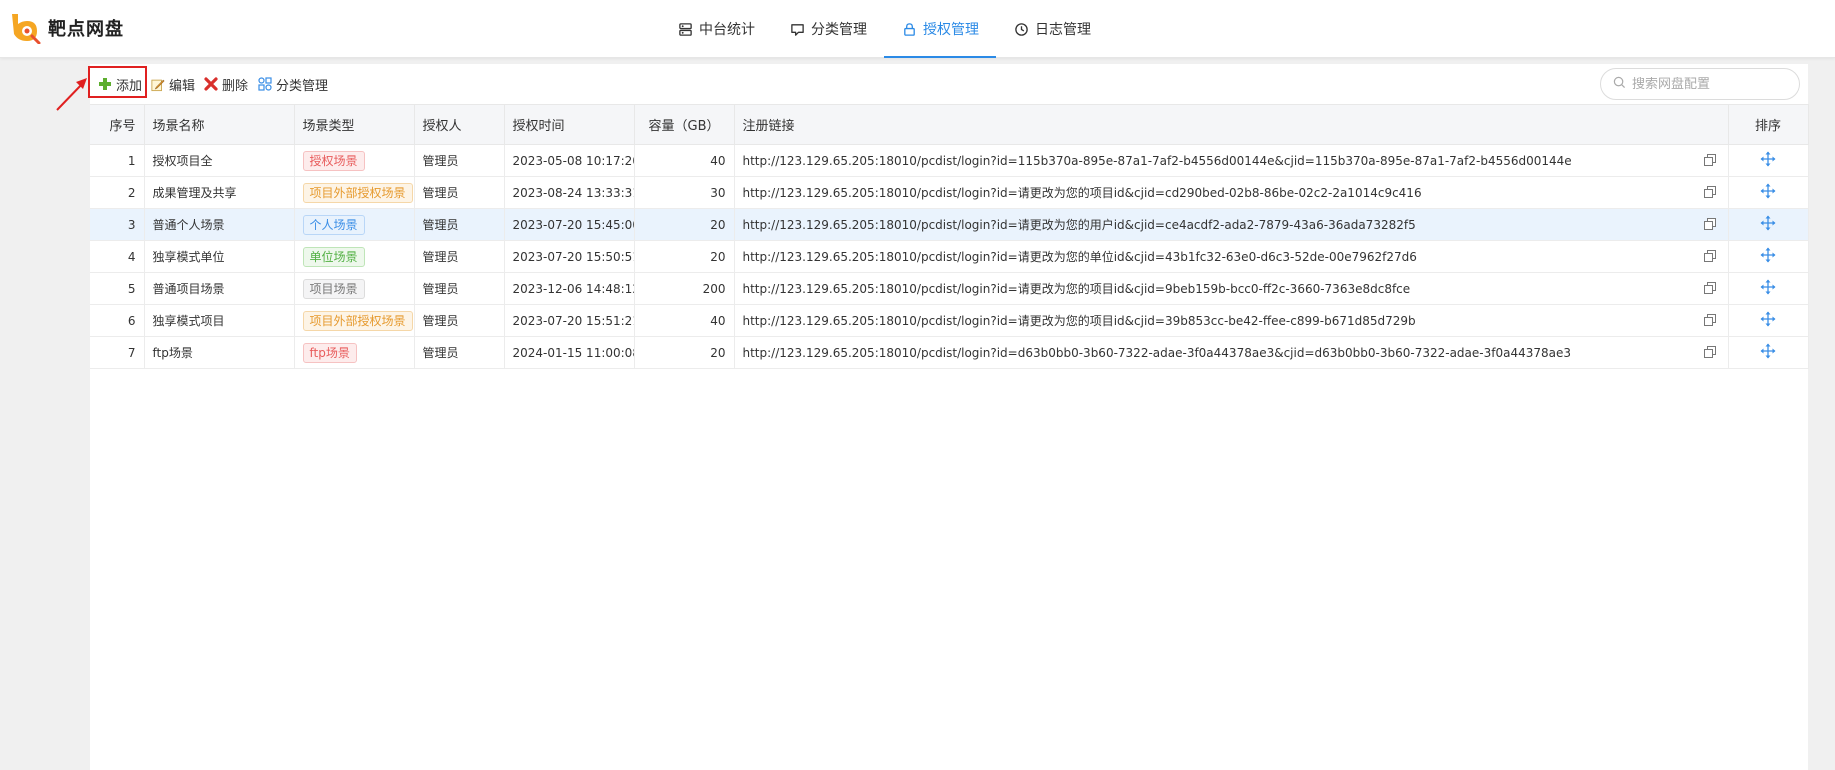  I want to click on auth-time: 2023-05-08 10:17:20, so click(569, 160).